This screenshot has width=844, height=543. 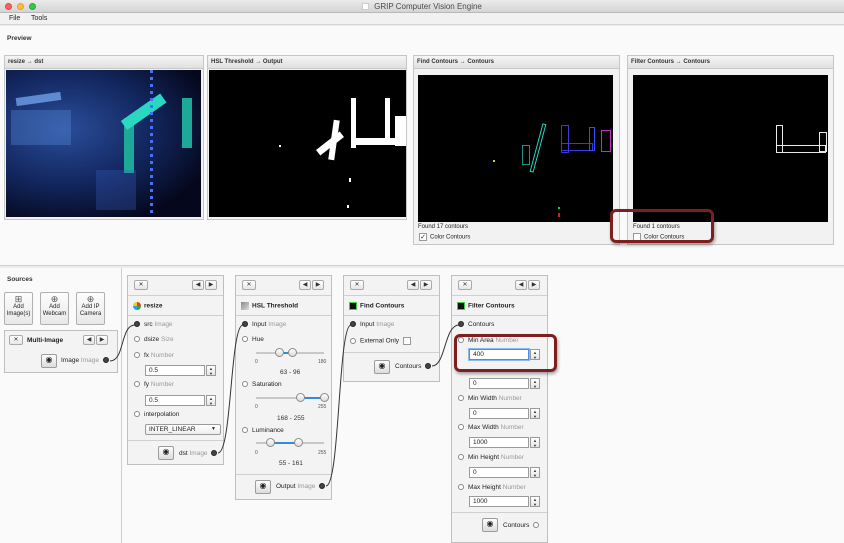 I want to click on wire-find-to-filter, so click(x=445, y=345).